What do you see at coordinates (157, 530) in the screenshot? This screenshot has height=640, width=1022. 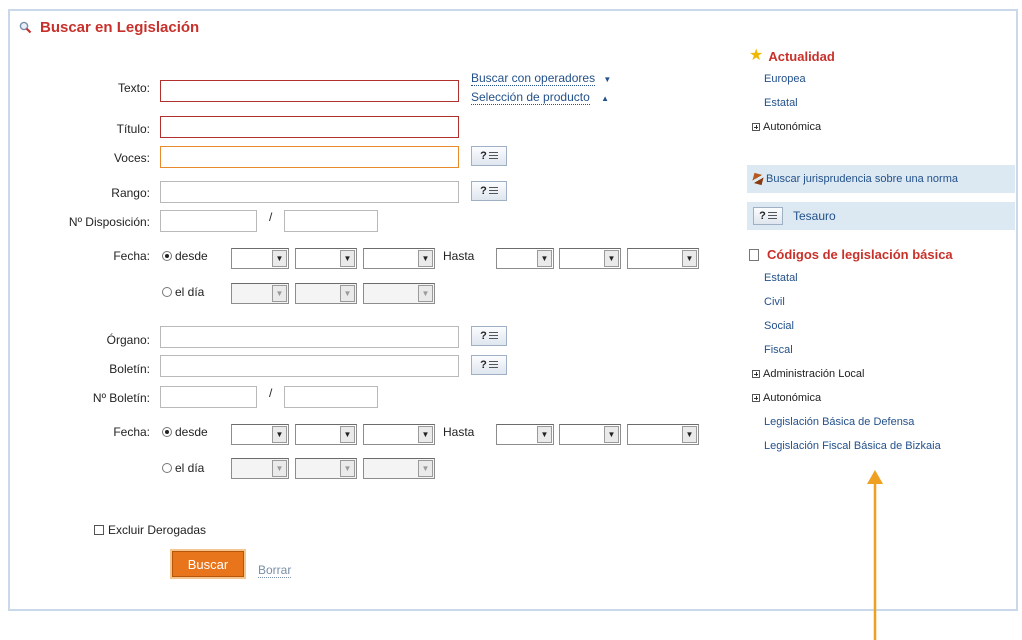 I see `excluir-derogadas-label: Excluir Derogadas` at bounding box center [157, 530].